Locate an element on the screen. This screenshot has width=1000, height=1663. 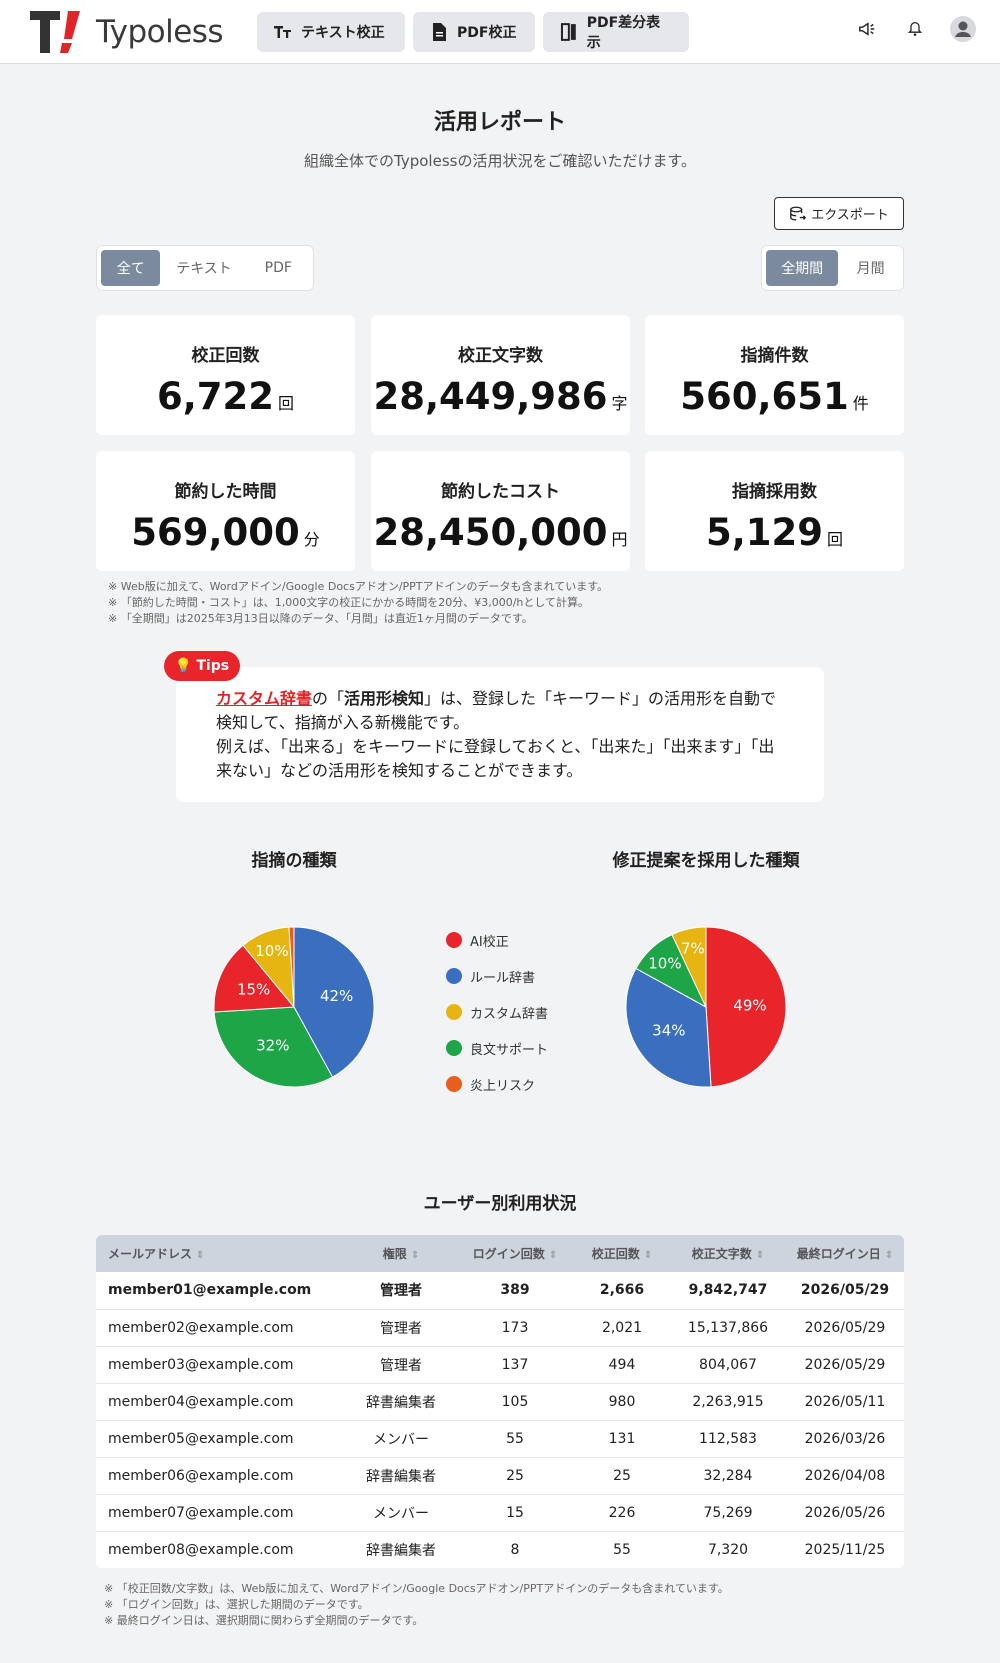
chart-title-issue-types: 指摘の種類 is located at coordinates (294, 861).